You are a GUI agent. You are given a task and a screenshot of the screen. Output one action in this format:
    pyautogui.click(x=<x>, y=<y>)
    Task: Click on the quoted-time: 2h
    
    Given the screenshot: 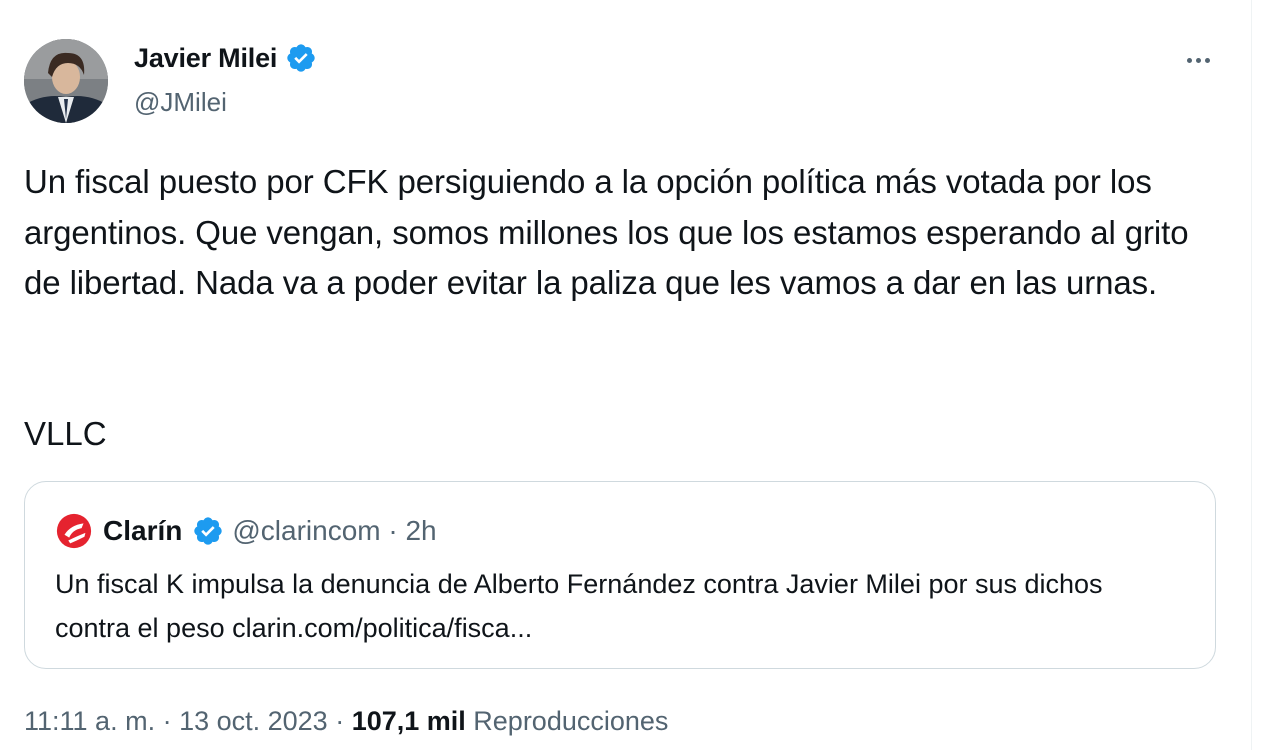 What is the action you would take?
    pyautogui.click(x=421, y=530)
    